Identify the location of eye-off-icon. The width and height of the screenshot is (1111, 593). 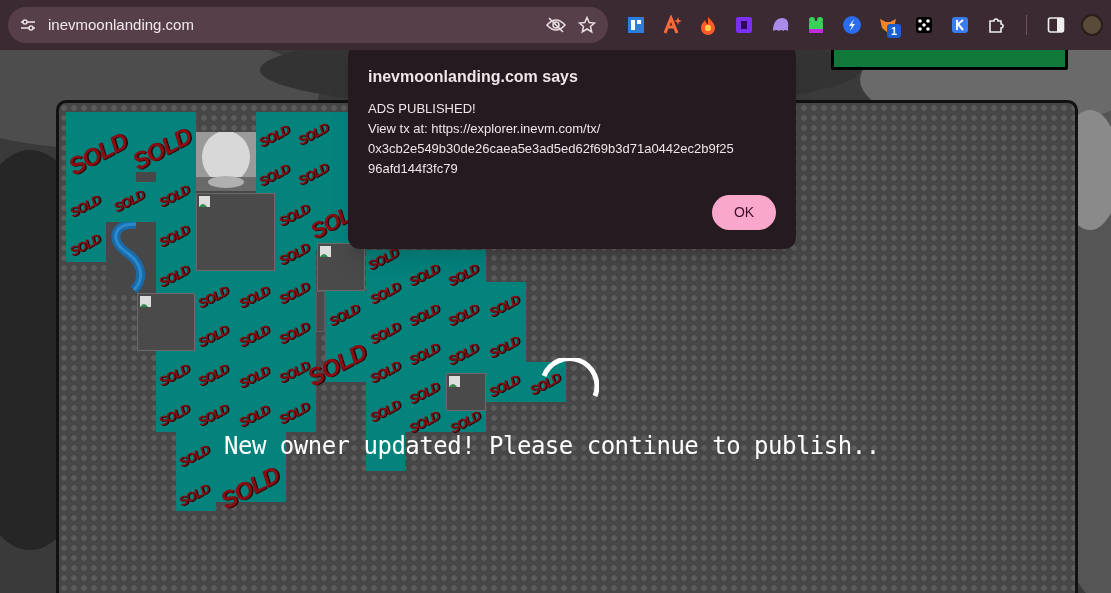
(556, 25).